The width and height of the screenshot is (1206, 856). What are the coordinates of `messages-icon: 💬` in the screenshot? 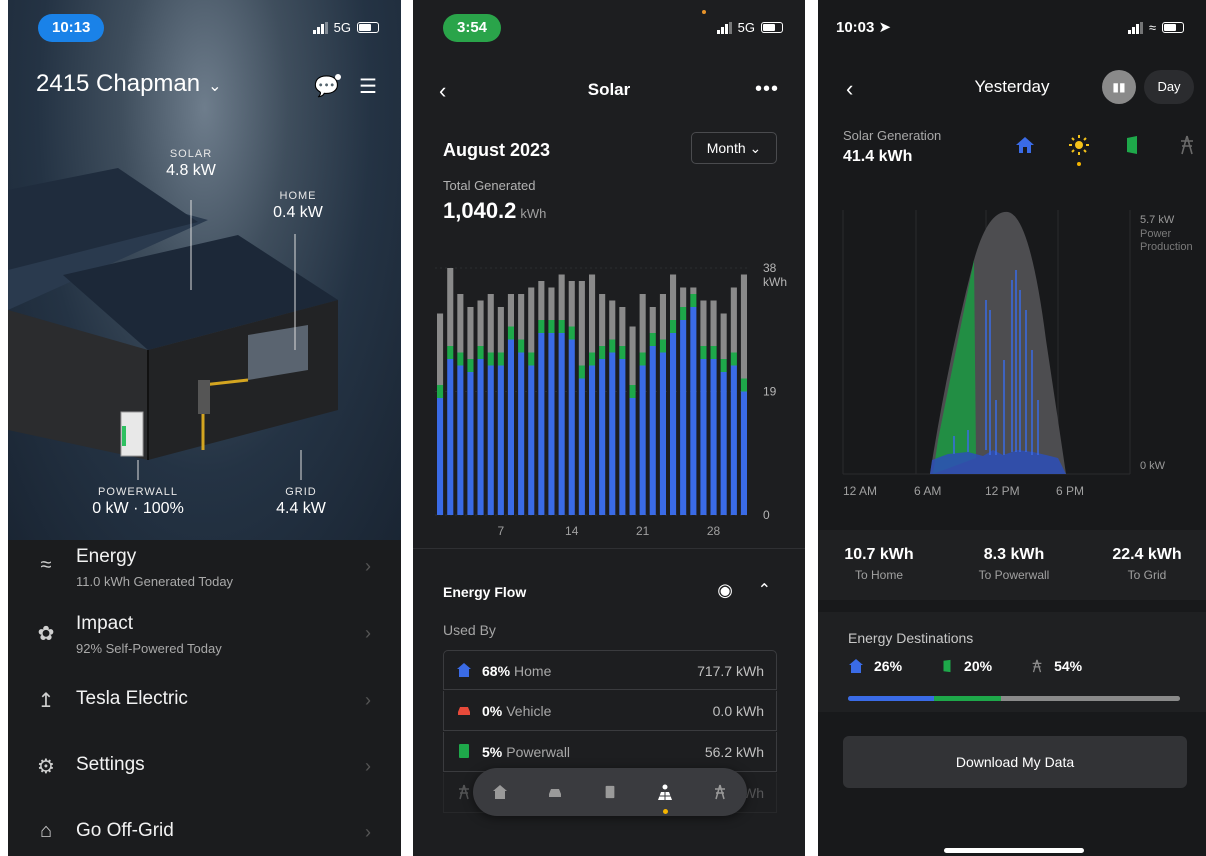 It's located at (328, 86).